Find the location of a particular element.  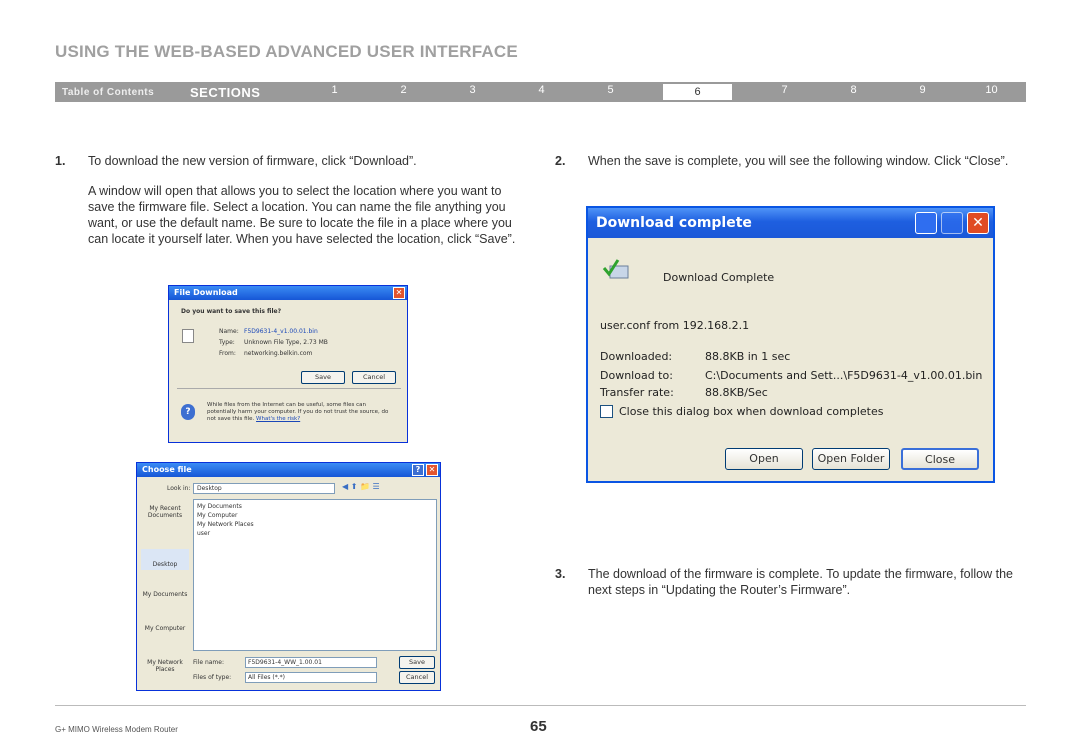

page-number: 65 is located at coordinates (538, 726).